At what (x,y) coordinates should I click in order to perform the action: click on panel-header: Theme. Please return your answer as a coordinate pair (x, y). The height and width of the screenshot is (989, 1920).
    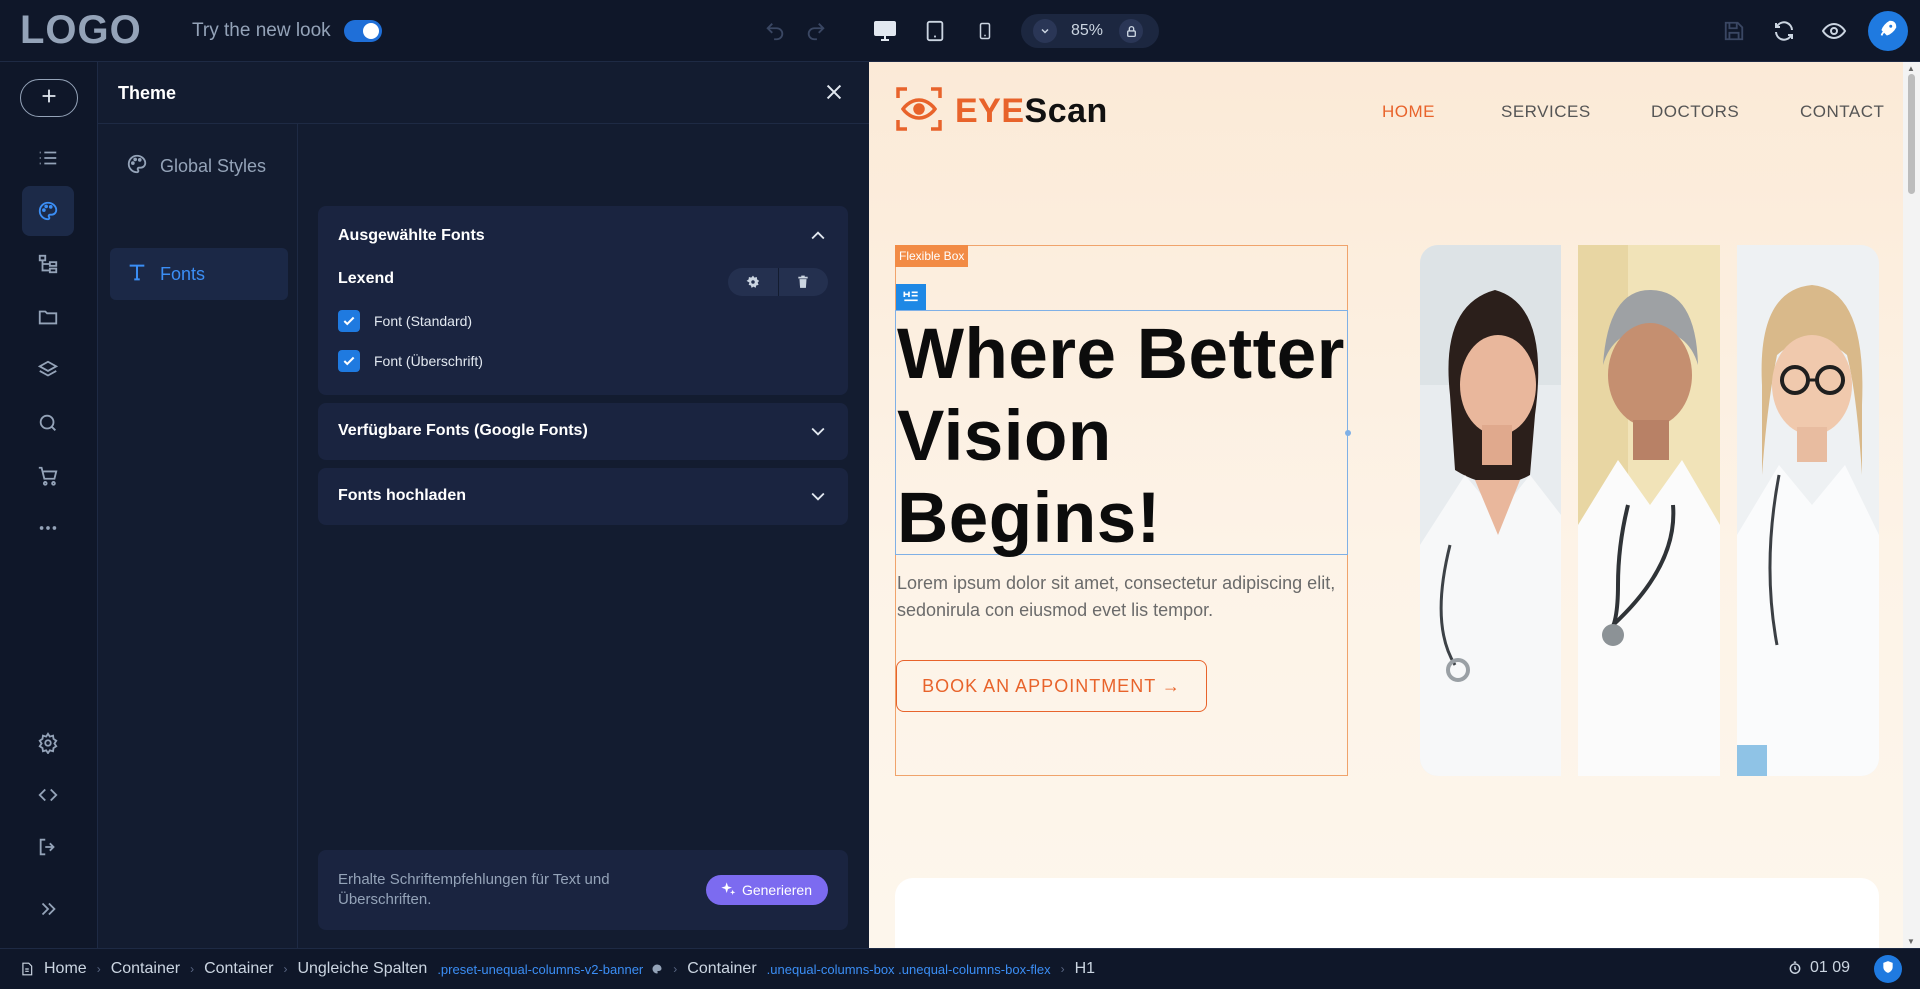
    Looking at the image, I should click on (483, 93).